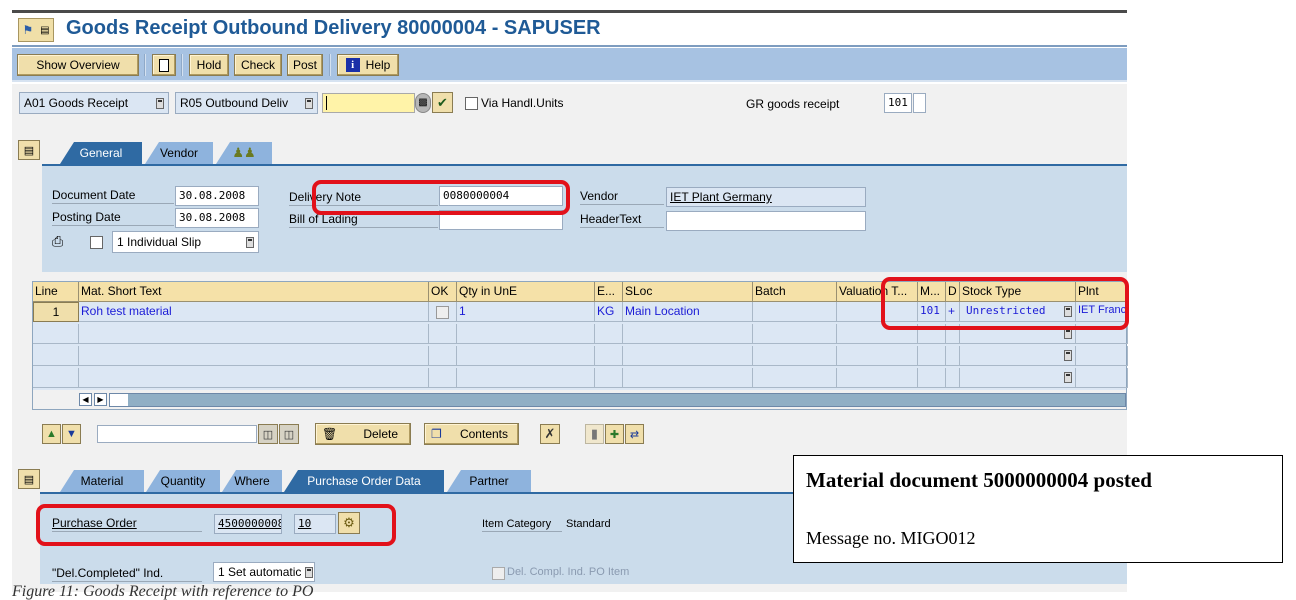 The height and width of the screenshot is (600, 1296). What do you see at coordinates (471, 103) in the screenshot?
I see `via-handling-units-checkbox` at bounding box center [471, 103].